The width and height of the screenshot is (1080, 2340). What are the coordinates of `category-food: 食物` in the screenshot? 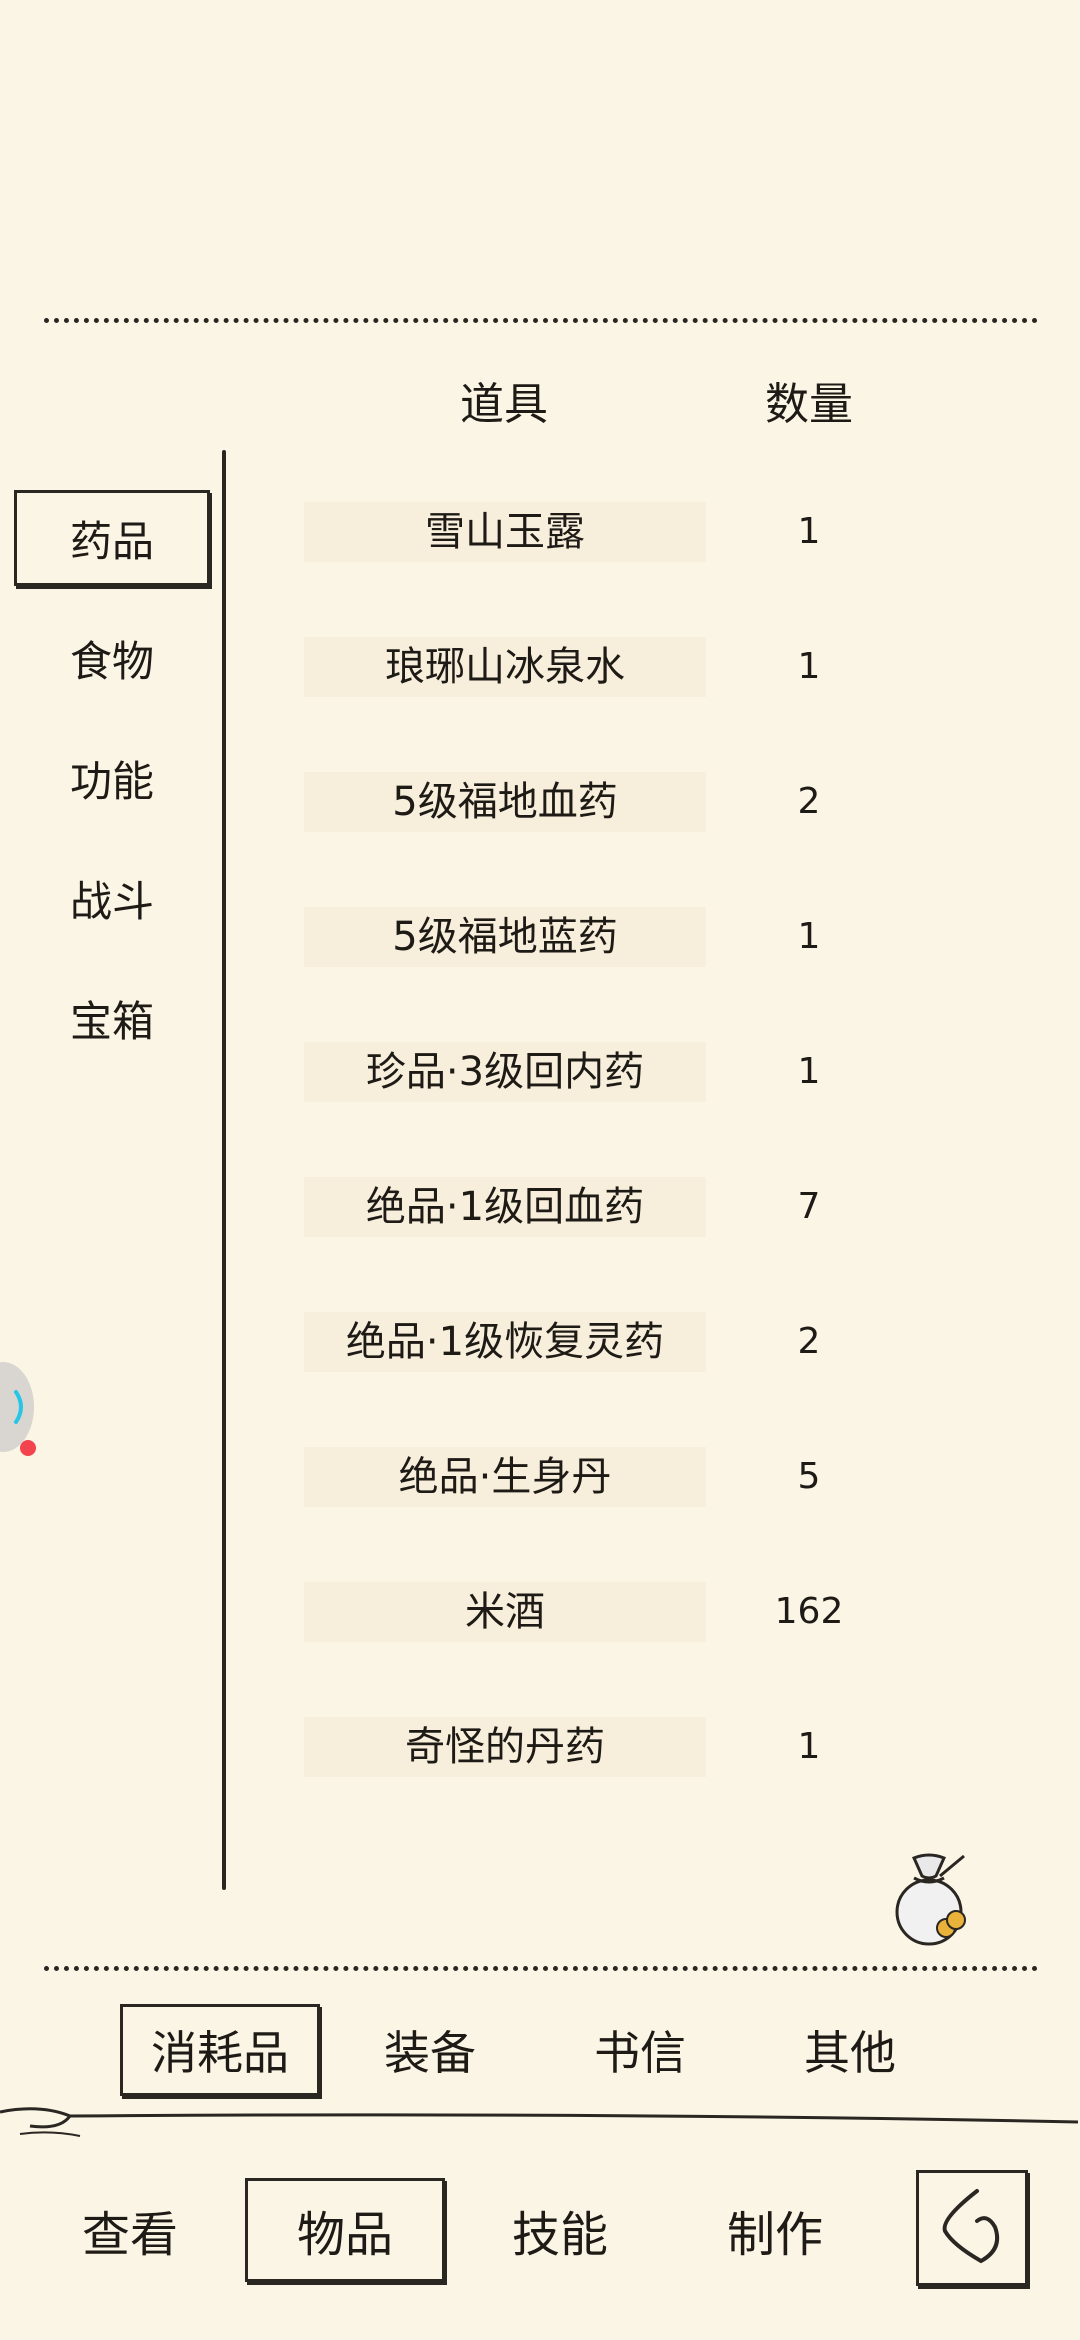 It's located at (112, 658).